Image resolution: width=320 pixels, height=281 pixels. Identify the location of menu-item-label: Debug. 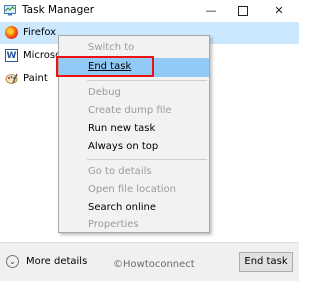
(104, 92).